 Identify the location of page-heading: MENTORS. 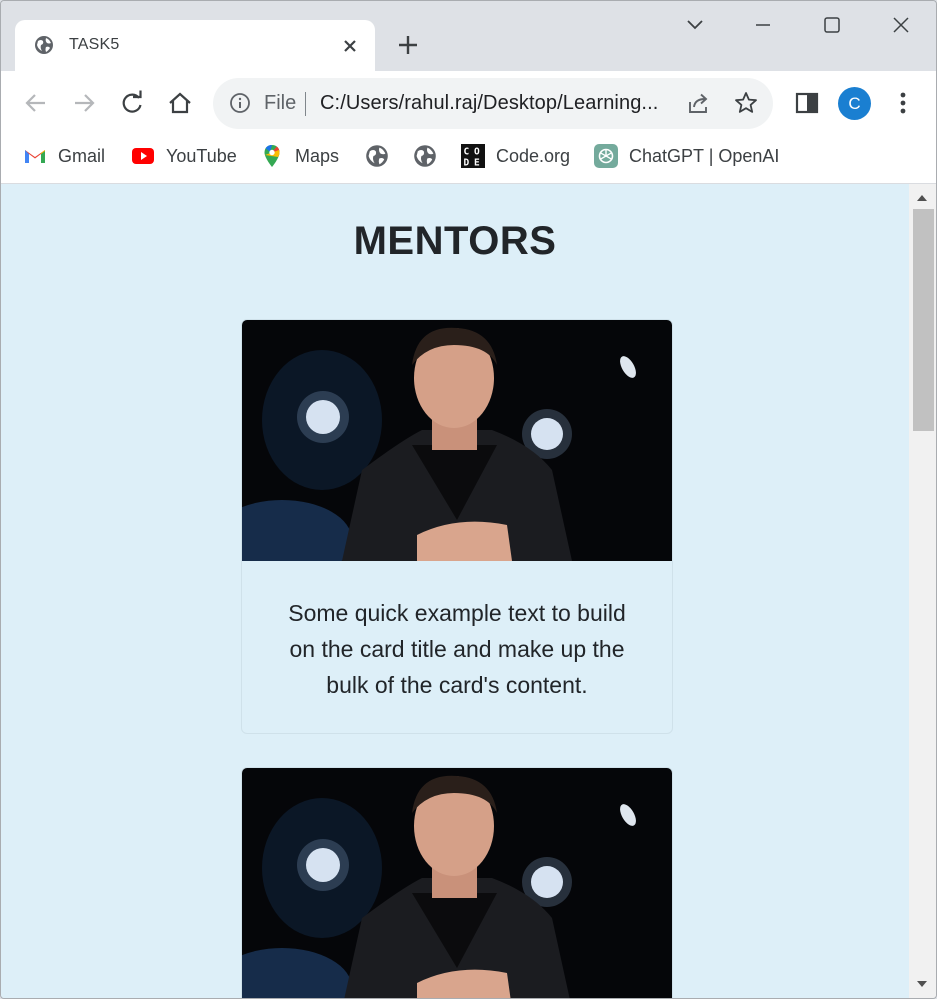
(455, 241).